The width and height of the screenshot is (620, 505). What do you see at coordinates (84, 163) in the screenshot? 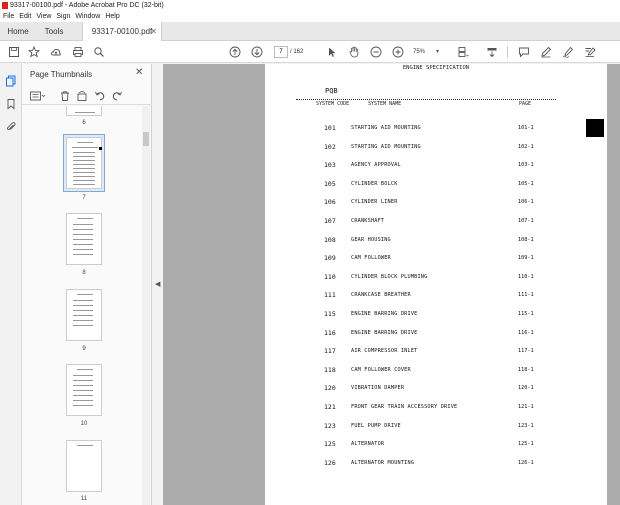
I see `thumbnail-page-selected` at bounding box center [84, 163].